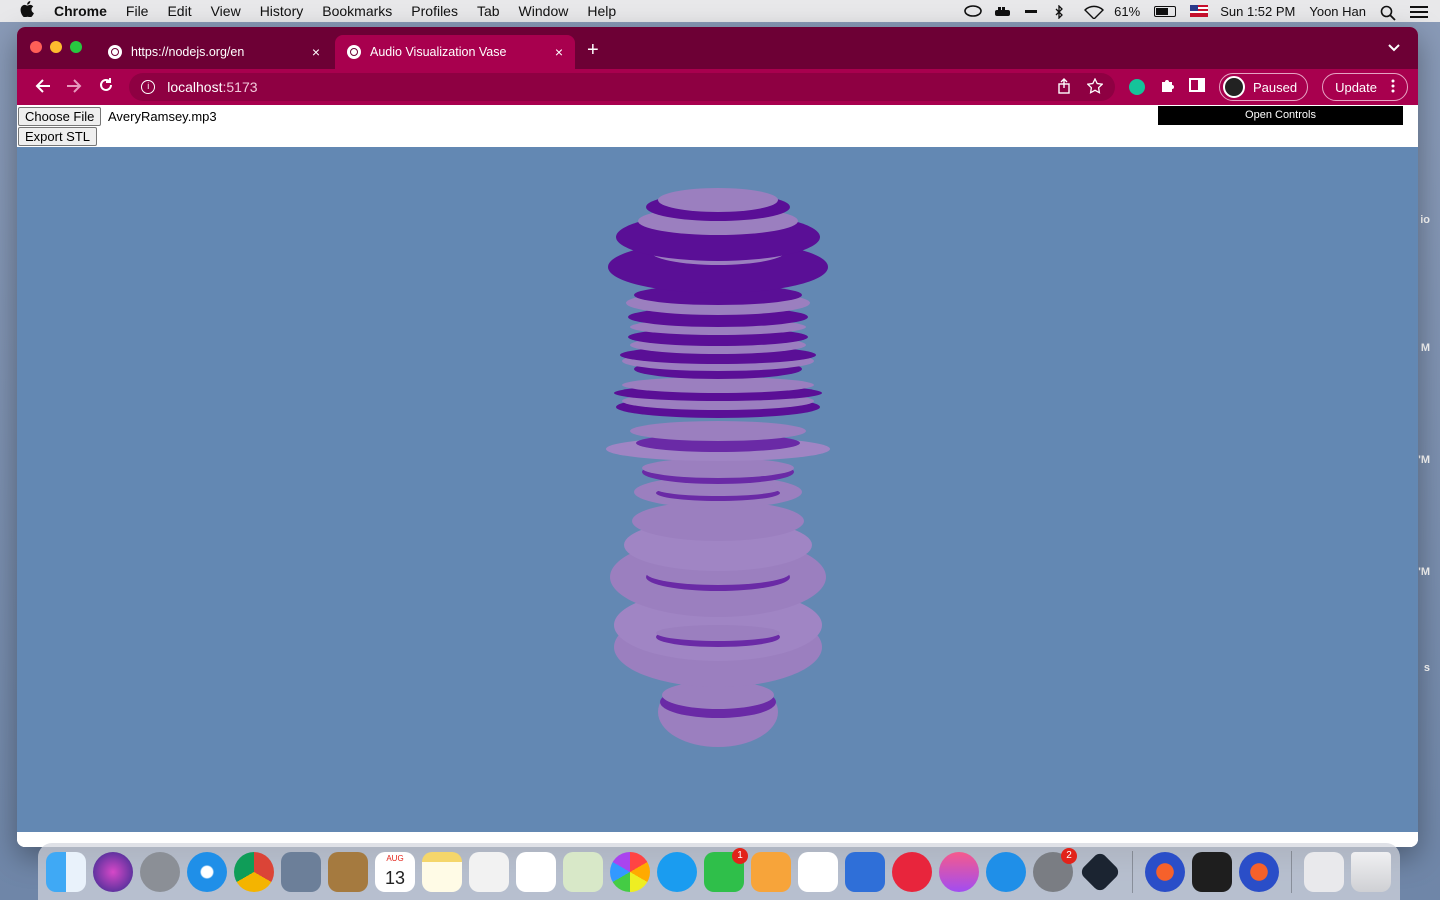  What do you see at coordinates (601, 11) in the screenshot?
I see `menu-help: Help` at bounding box center [601, 11].